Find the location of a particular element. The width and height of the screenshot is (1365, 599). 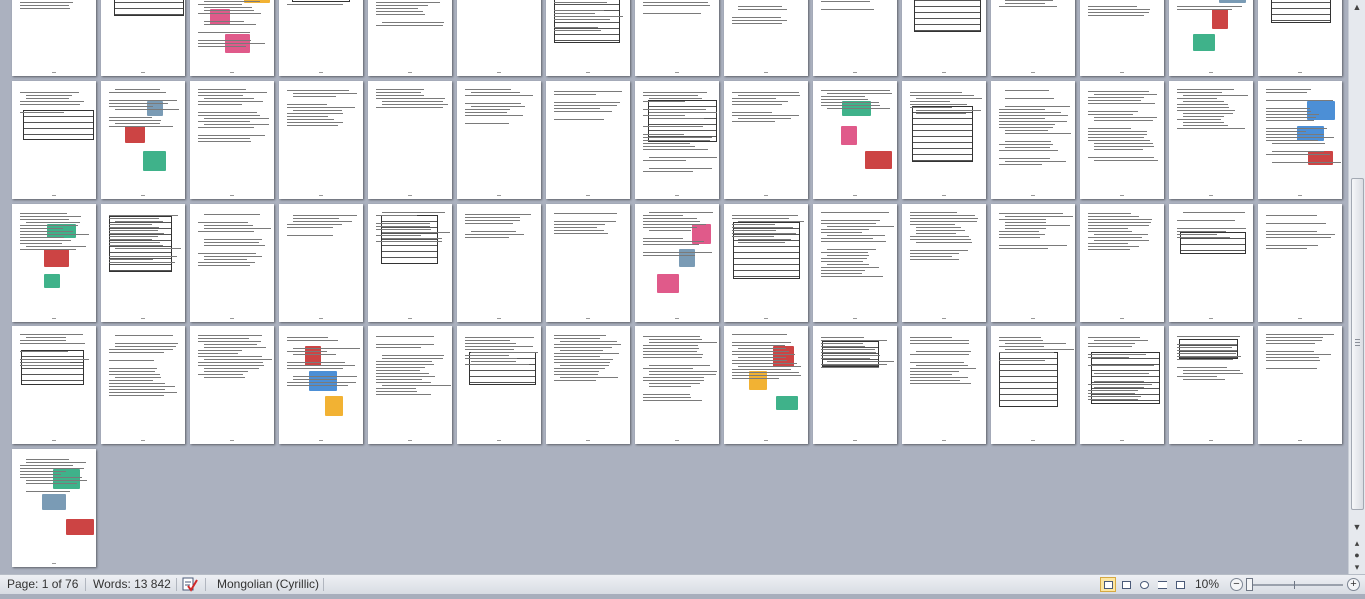

web-layout-view-icon is located at coordinates (1144, 584).